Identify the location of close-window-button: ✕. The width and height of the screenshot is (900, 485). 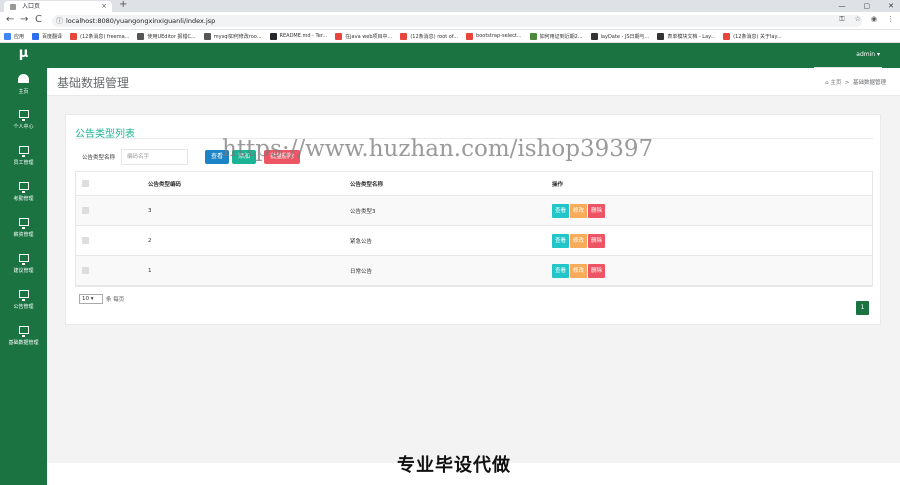
(891, 6).